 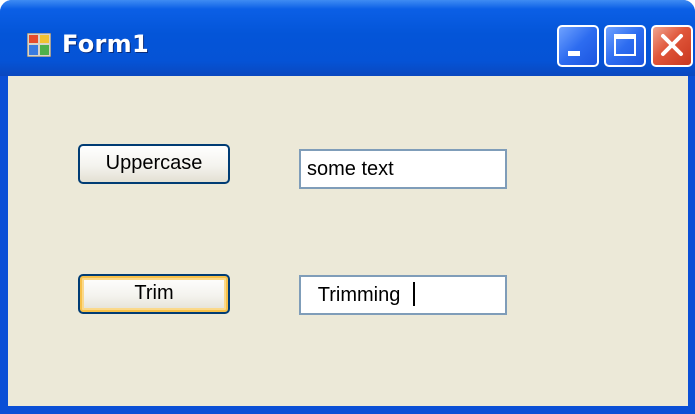 I want to click on close-icon, so click(x=672, y=45).